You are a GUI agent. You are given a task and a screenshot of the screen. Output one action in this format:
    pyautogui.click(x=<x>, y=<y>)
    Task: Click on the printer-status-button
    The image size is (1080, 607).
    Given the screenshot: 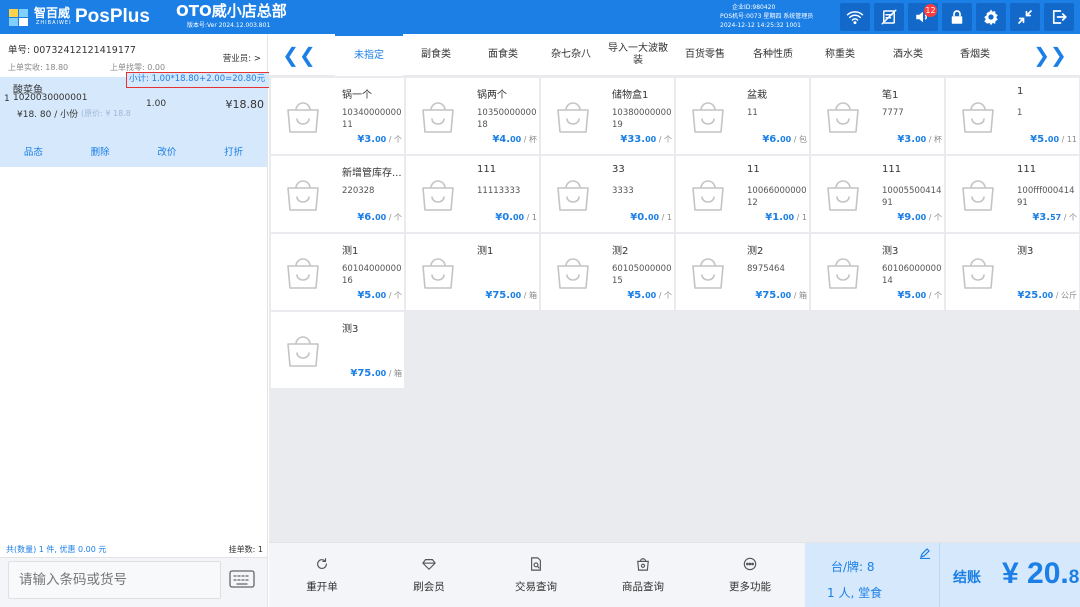 What is the action you would take?
    pyautogui.click(x=889, y=17)
    